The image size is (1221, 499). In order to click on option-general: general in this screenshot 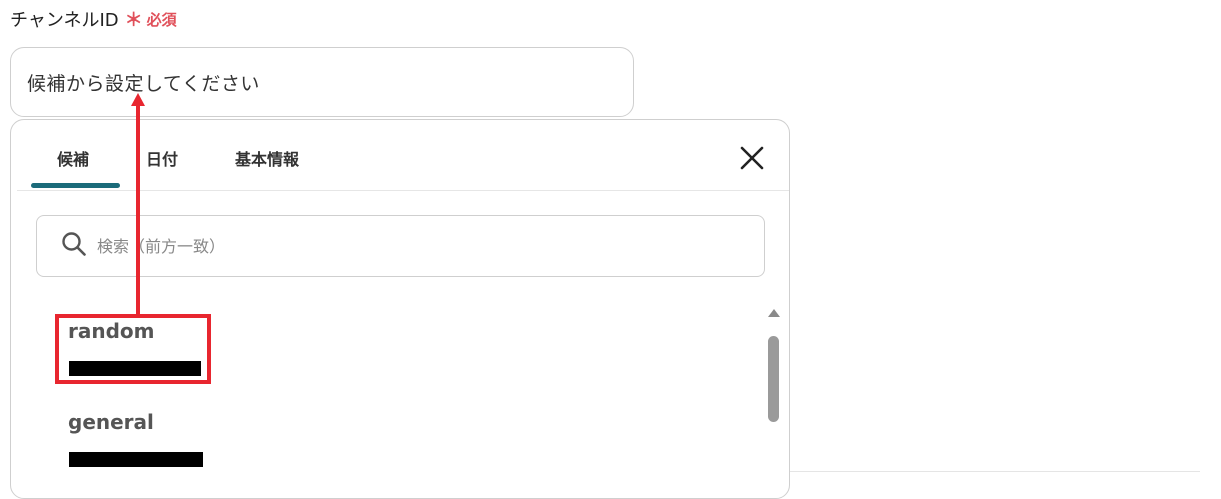, I will do `click(111, 422)`.